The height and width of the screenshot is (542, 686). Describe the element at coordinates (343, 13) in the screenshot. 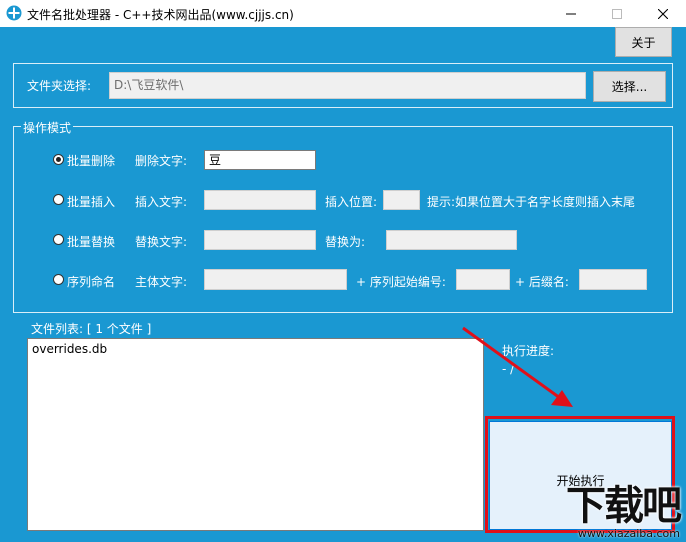

I see `title-bar: 文件名批处理器 - C++技术网出品(www.cjjjs.cn)` at that location.